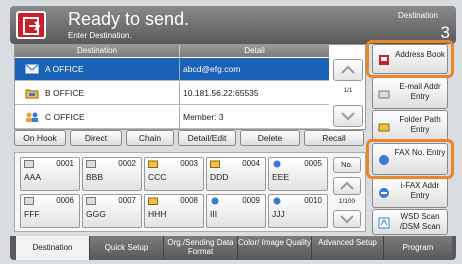 This screenshot has width=462, height=264. What do you see at coordinates (254, 51) in the screenshot?
I see `column-header-detail: Detail` at bounding box center [254, 51].